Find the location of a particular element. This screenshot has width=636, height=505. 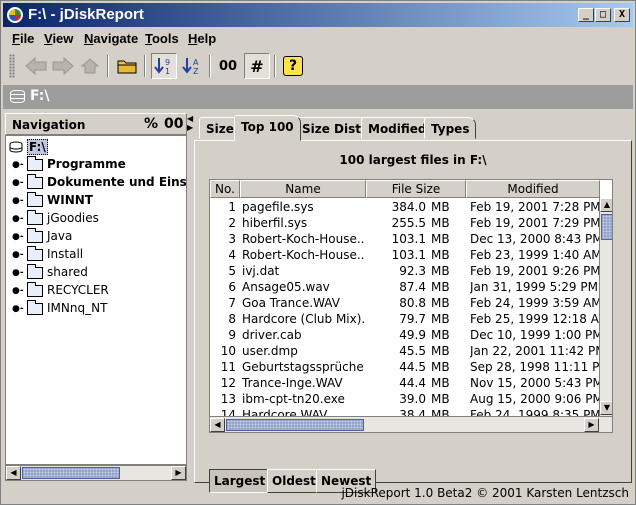

table-row: 2 hiberfil.sys 255.5 MB Feb 19, 2001 7:29 PM is located at coordinates (405, 223).